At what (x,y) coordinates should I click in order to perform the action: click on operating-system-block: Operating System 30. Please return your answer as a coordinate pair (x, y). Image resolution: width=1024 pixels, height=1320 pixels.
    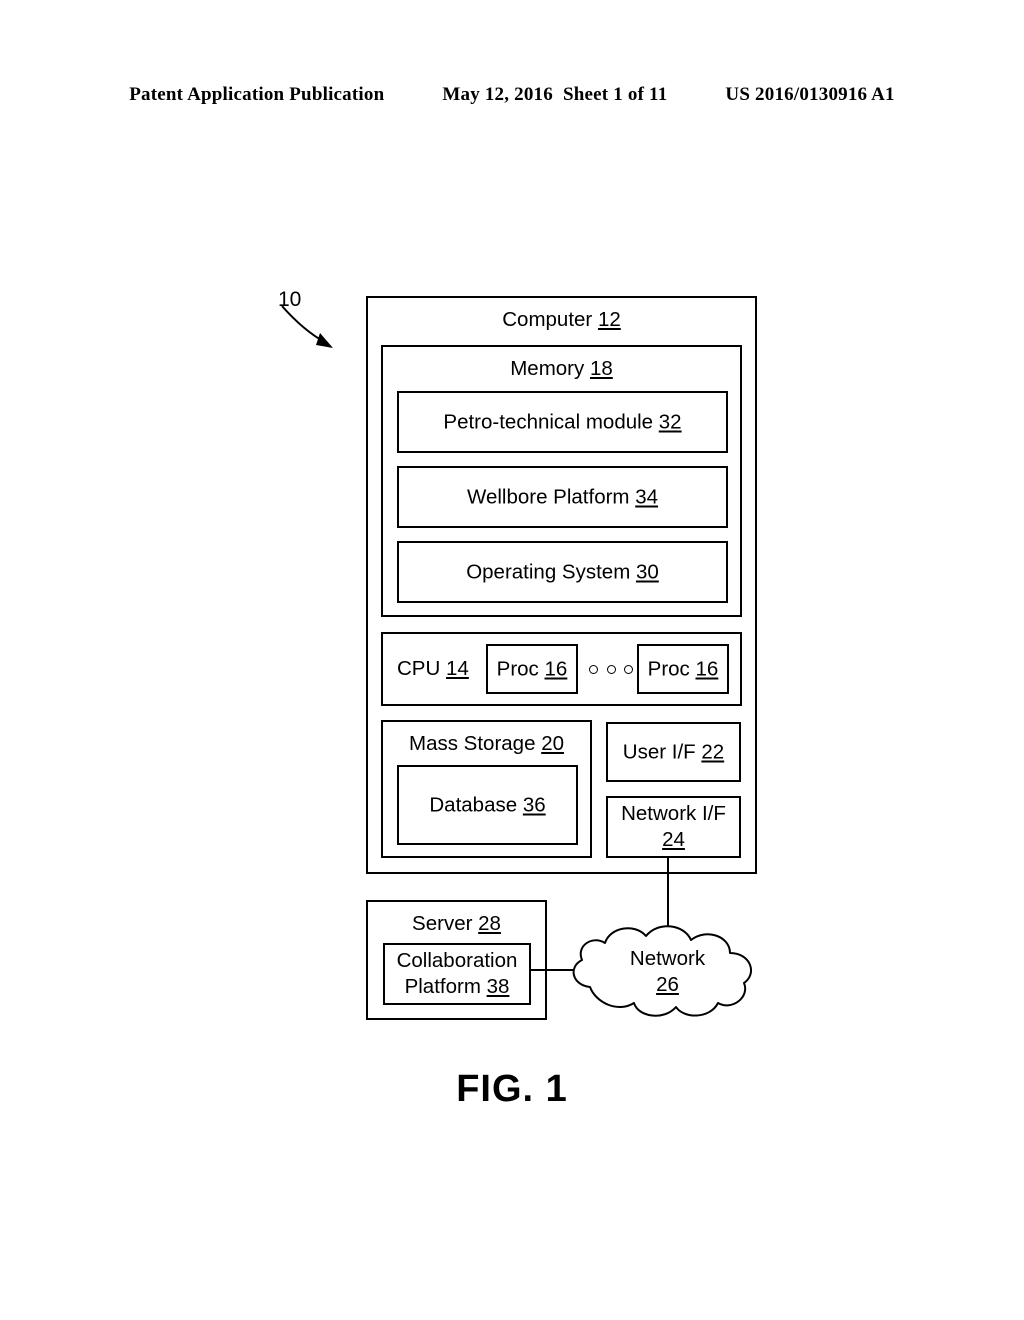
    Looking at the image, I should click on (562, 572).